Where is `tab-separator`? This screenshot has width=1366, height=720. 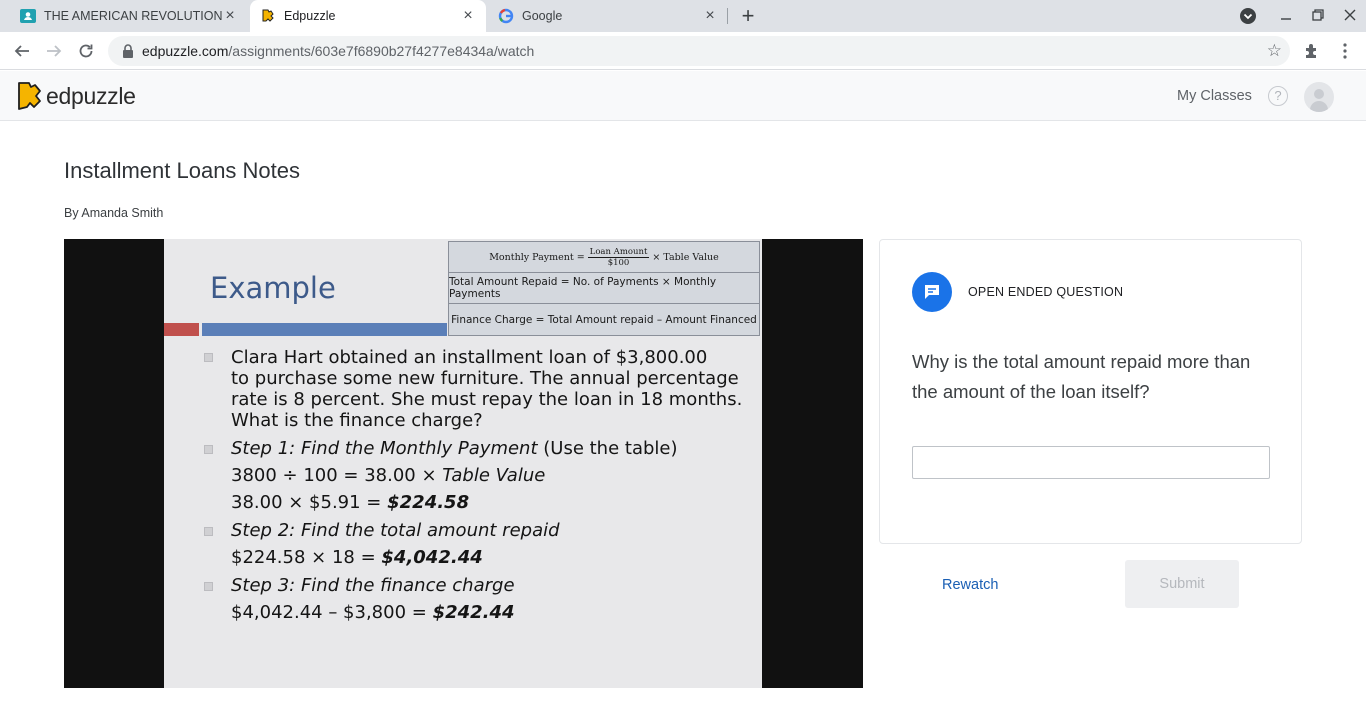 tab-separator is located at coordinates (727, 16).